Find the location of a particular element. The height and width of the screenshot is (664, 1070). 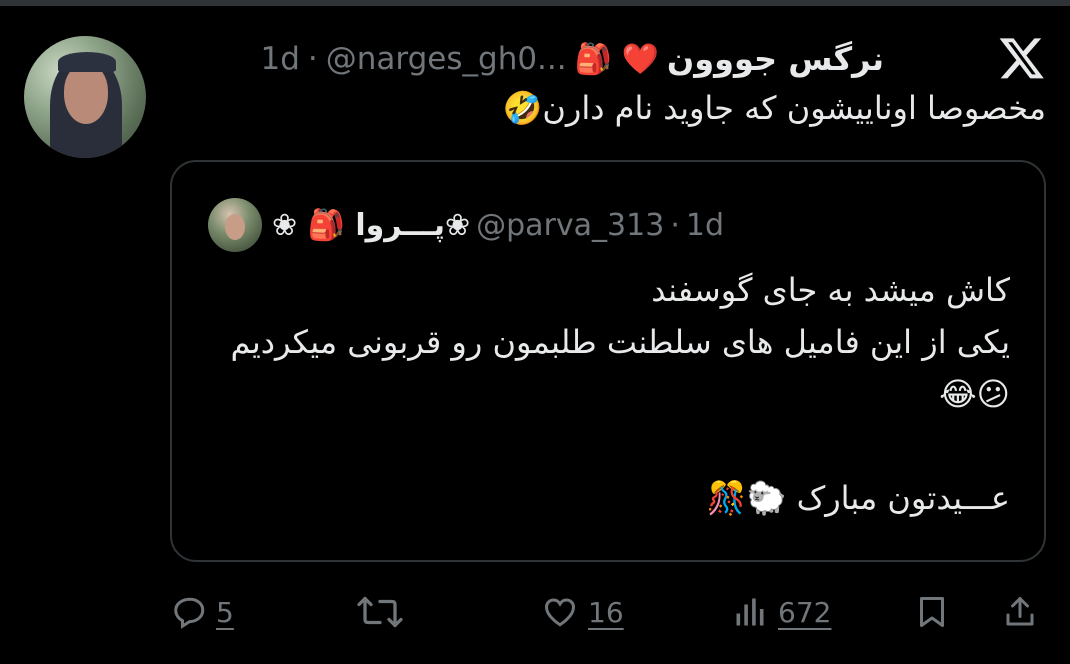

views-icon is located at coordinates (750, 612).